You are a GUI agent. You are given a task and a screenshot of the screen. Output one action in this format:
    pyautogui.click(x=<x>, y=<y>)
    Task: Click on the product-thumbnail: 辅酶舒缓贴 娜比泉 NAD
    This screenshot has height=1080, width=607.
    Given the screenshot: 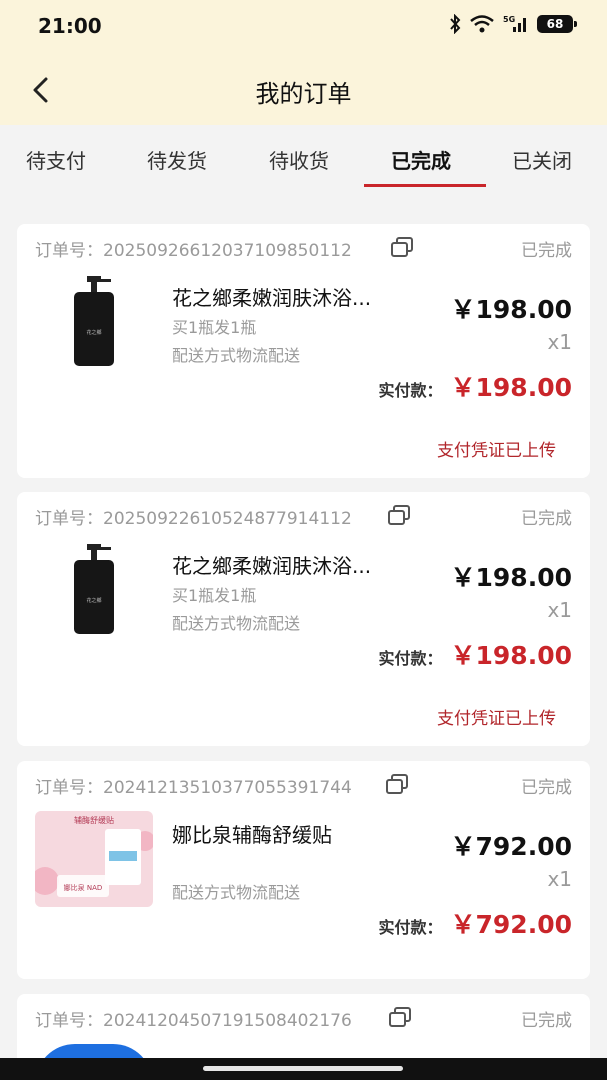 What is the action you would take?
    pyautogui.click(x=94, y=859)
    